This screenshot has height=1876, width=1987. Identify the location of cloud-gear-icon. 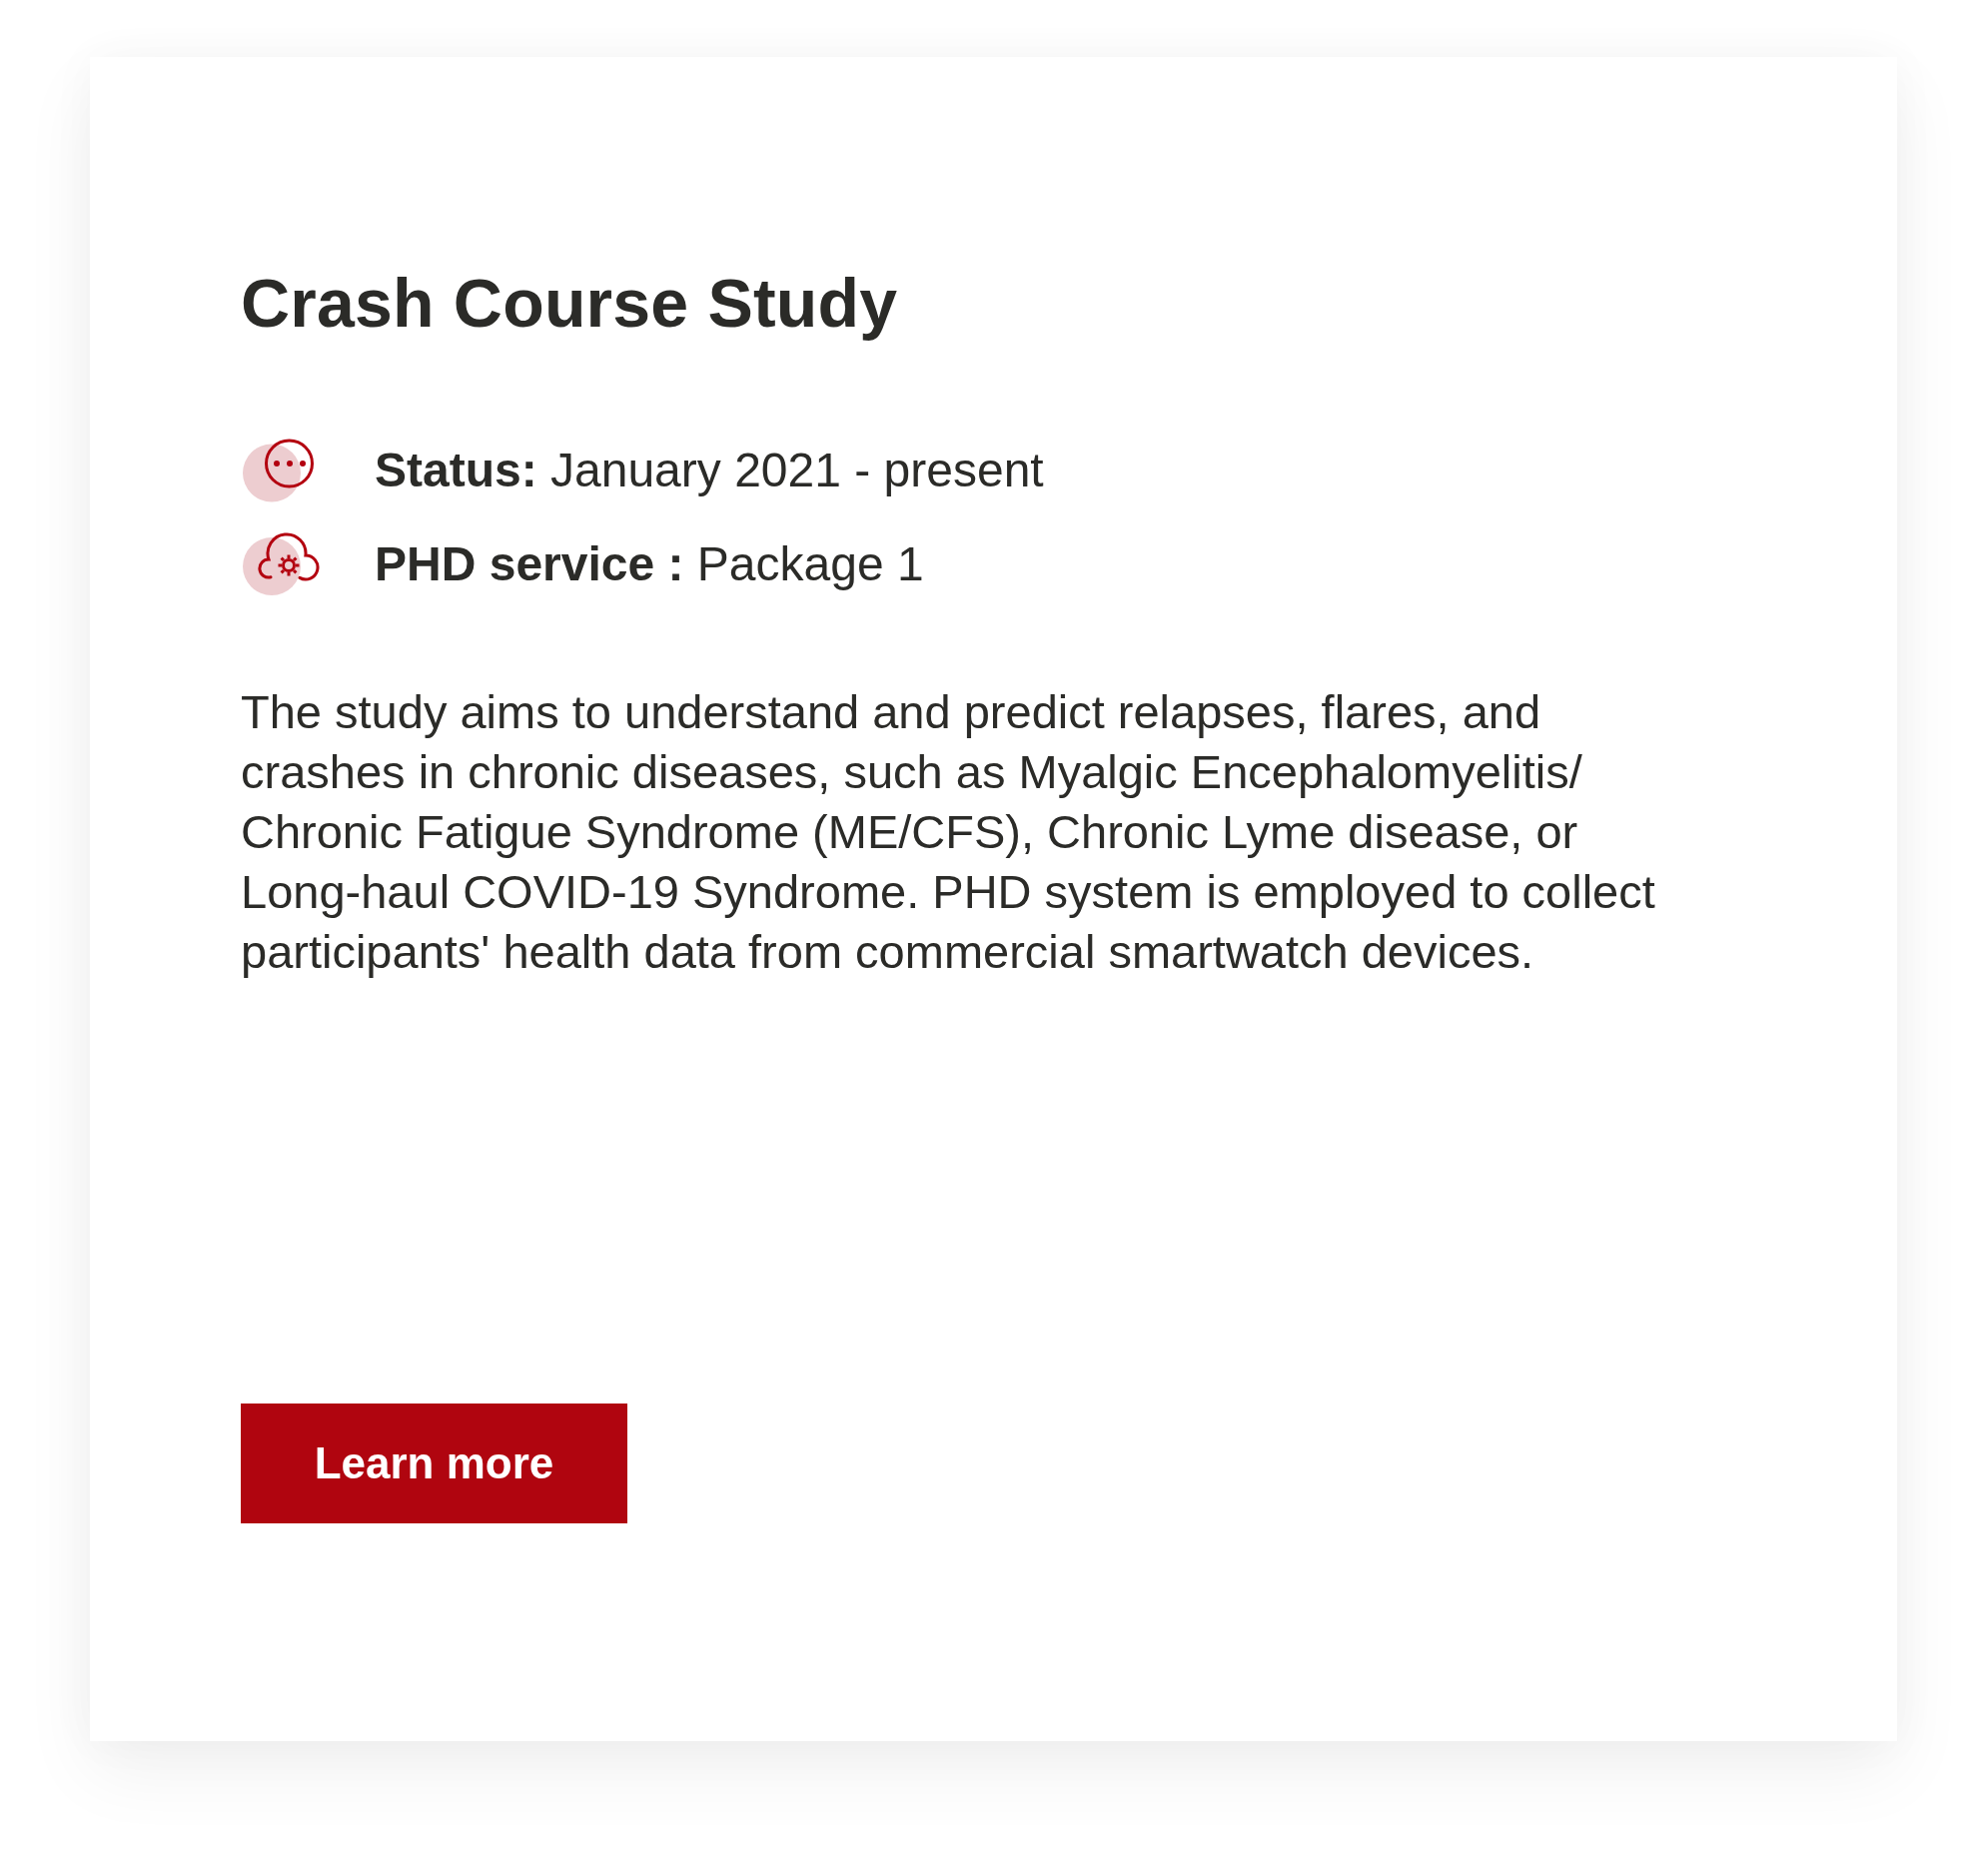
(282, 564).